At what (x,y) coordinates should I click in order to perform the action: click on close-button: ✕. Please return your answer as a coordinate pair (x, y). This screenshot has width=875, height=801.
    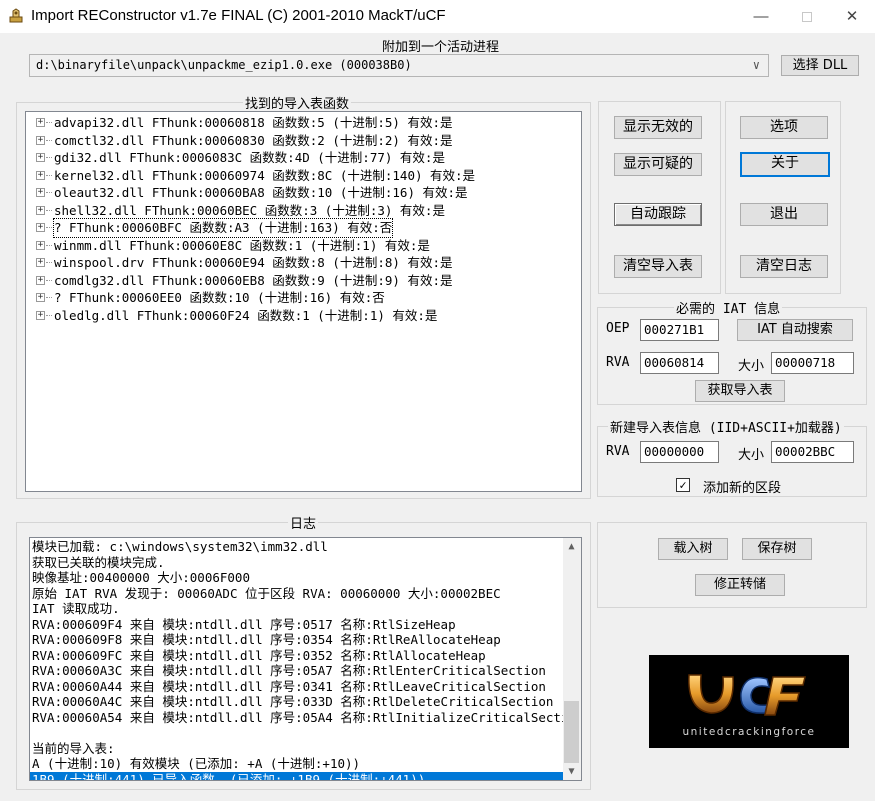
    Looking at the image, I should click on (852, 16).